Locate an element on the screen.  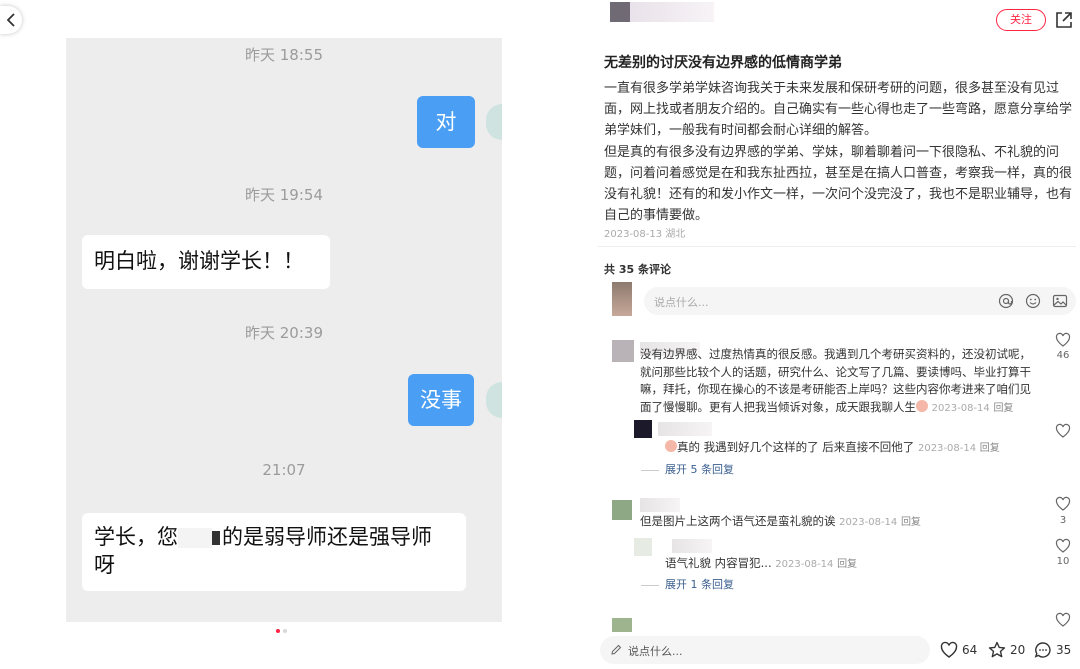
carousel-dot is located at coordinates (285, 631).